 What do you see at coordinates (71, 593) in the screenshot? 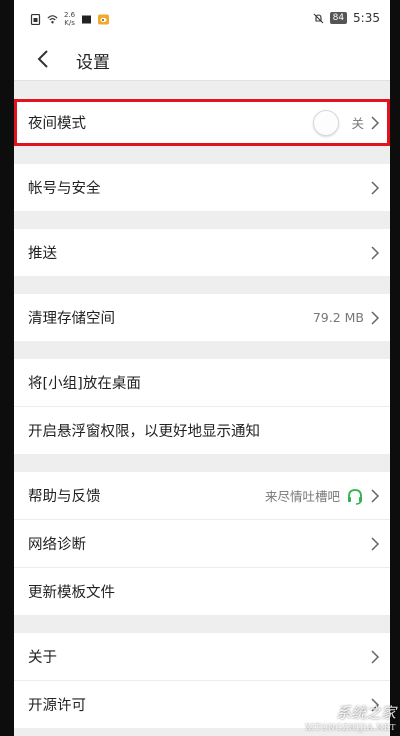
I see `update-template-label: 更新模板文件` at bounding box center [71, 593].